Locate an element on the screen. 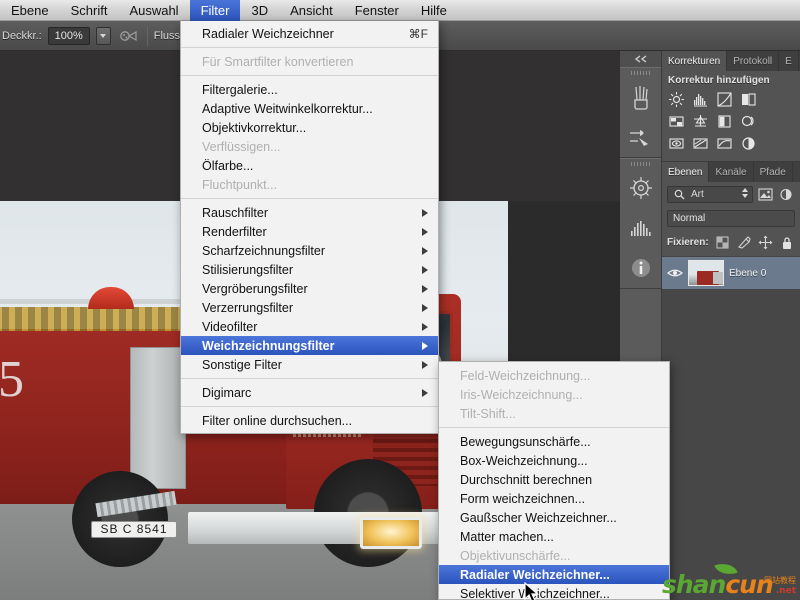  watermark-part1: shan is located at coordinates (694, 584).